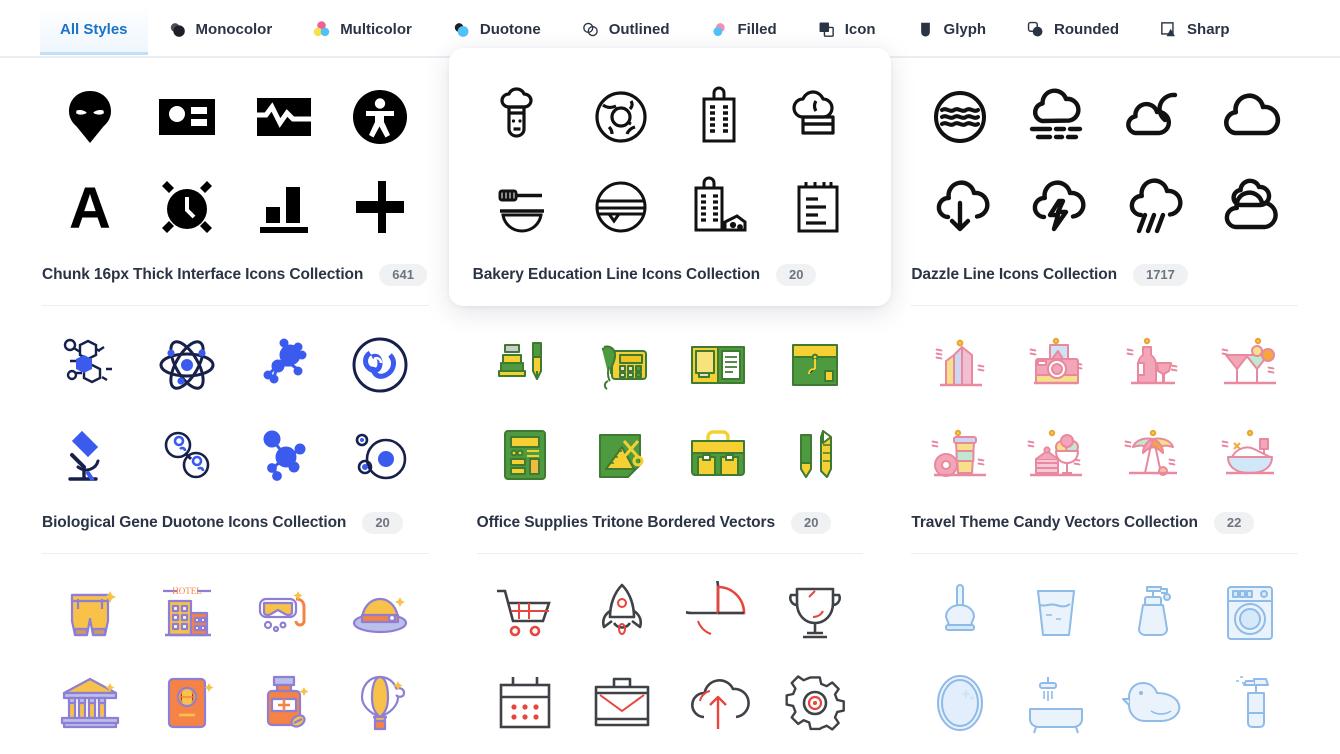  What do you see at coordinates (187, 117) in the screenshot?
I see `id-card-icon` at bounding box center [187, 117].